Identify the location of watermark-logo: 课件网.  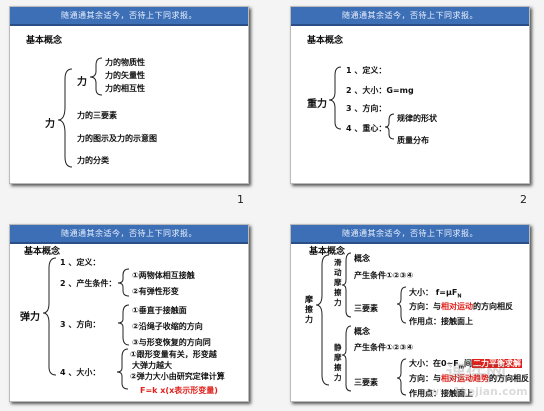
(476, 373).